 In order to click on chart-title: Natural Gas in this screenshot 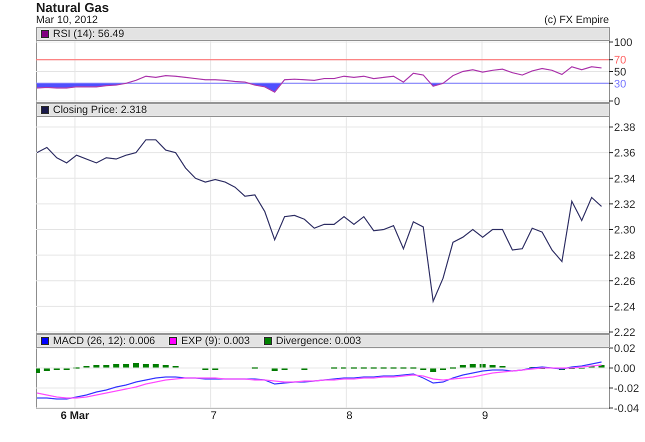, I will do `click(72, 7)`.